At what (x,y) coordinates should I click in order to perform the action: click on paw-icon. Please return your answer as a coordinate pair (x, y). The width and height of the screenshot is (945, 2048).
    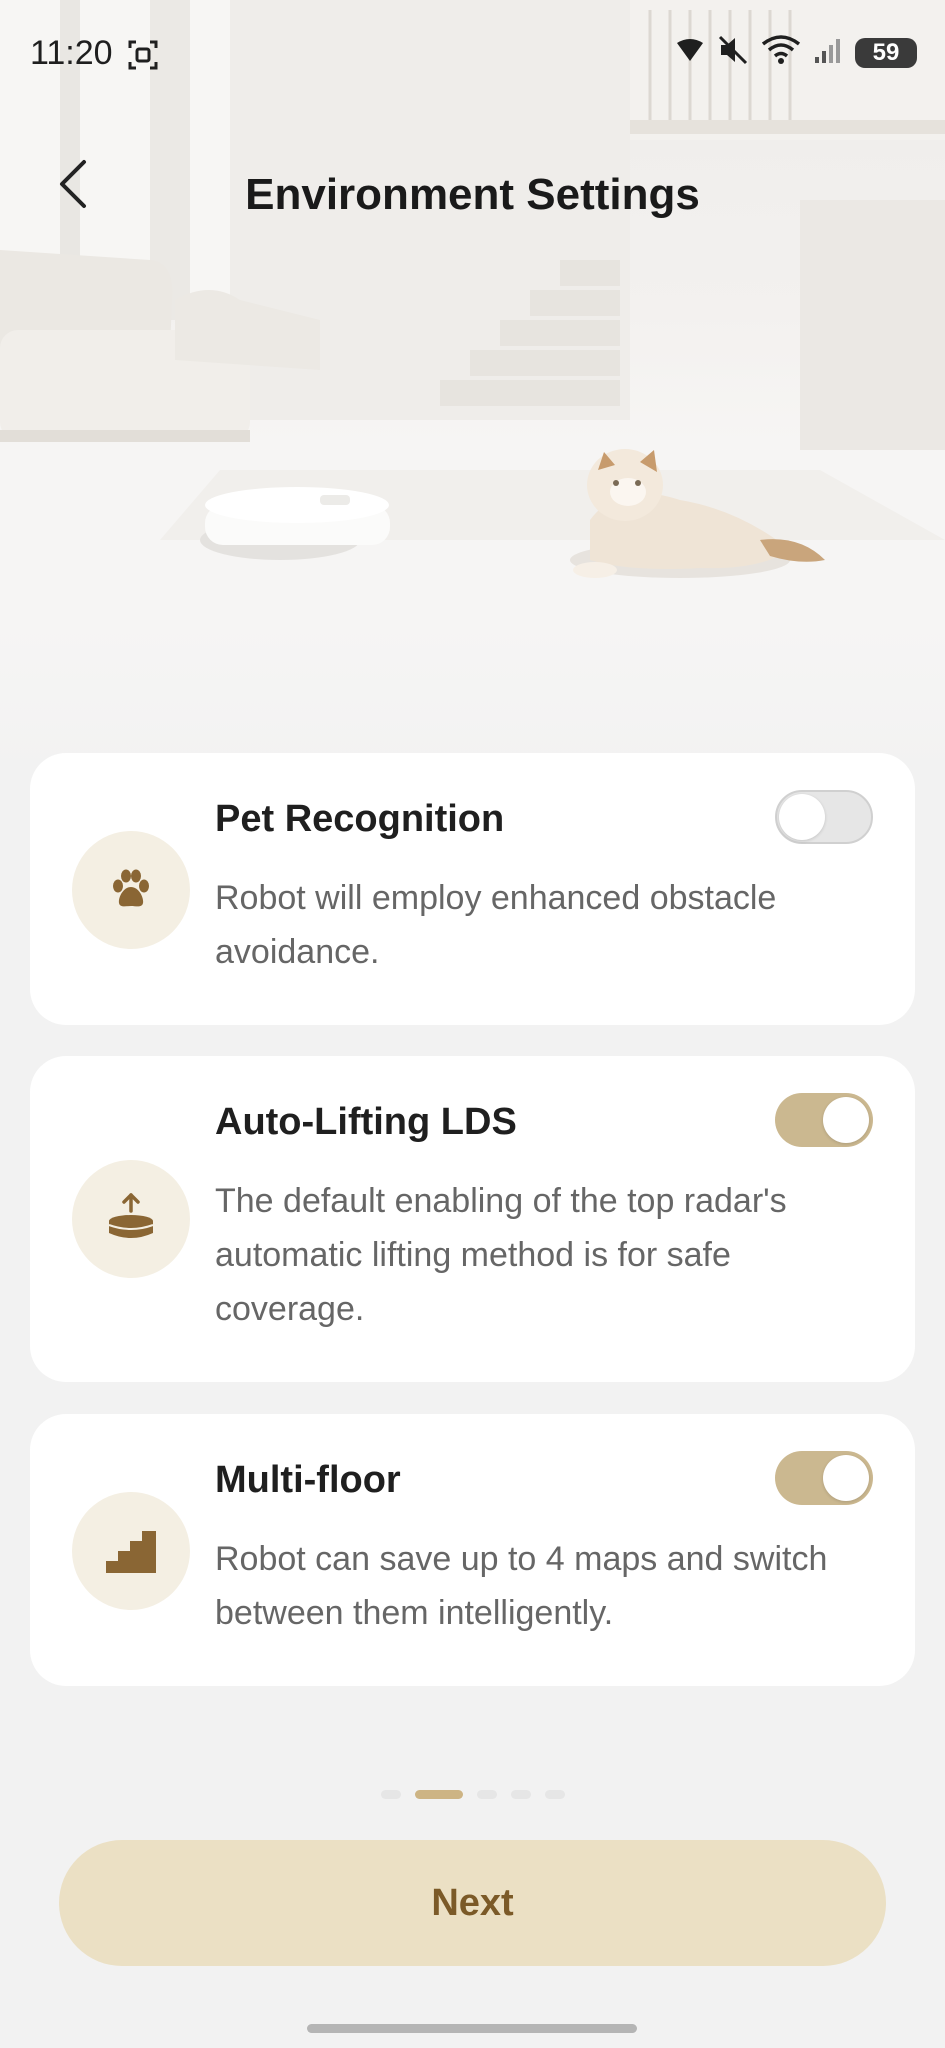
    Looking at the image, I should click on (131, 888).